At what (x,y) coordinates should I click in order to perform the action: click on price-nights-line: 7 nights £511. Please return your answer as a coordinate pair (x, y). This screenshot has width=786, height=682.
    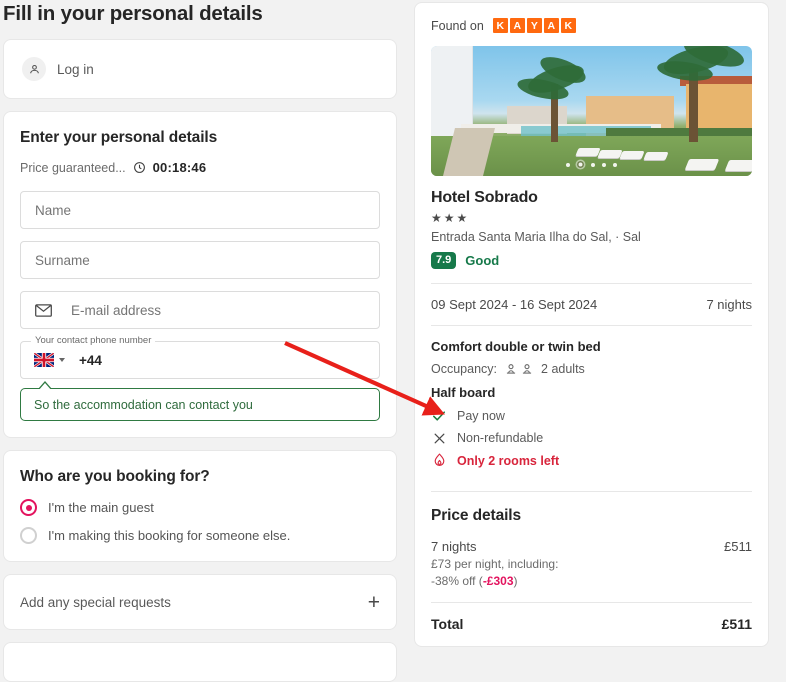
    Looking at the image, I should click on (591, 546).